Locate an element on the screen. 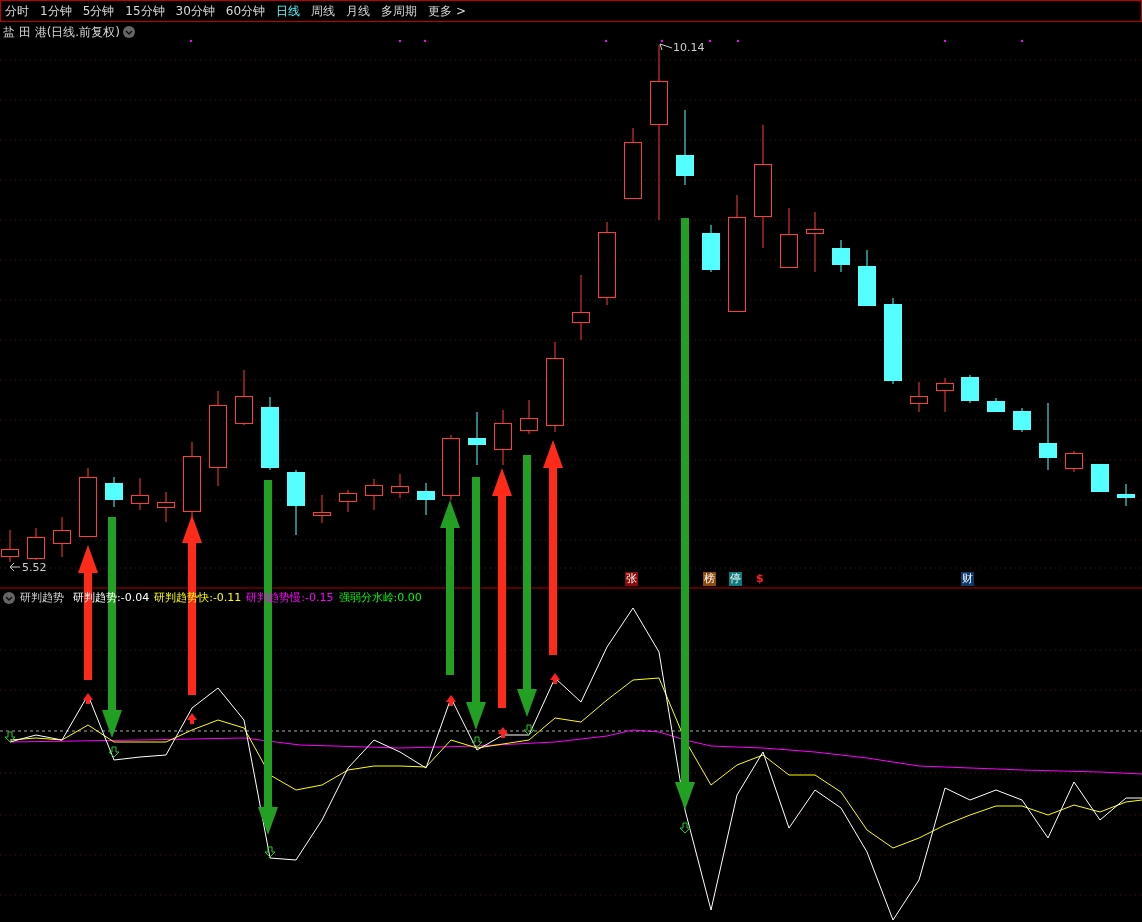 The height and width of the screenshot is (922, 1142). event-badge: 榜 is located at coordinates (709, 579).